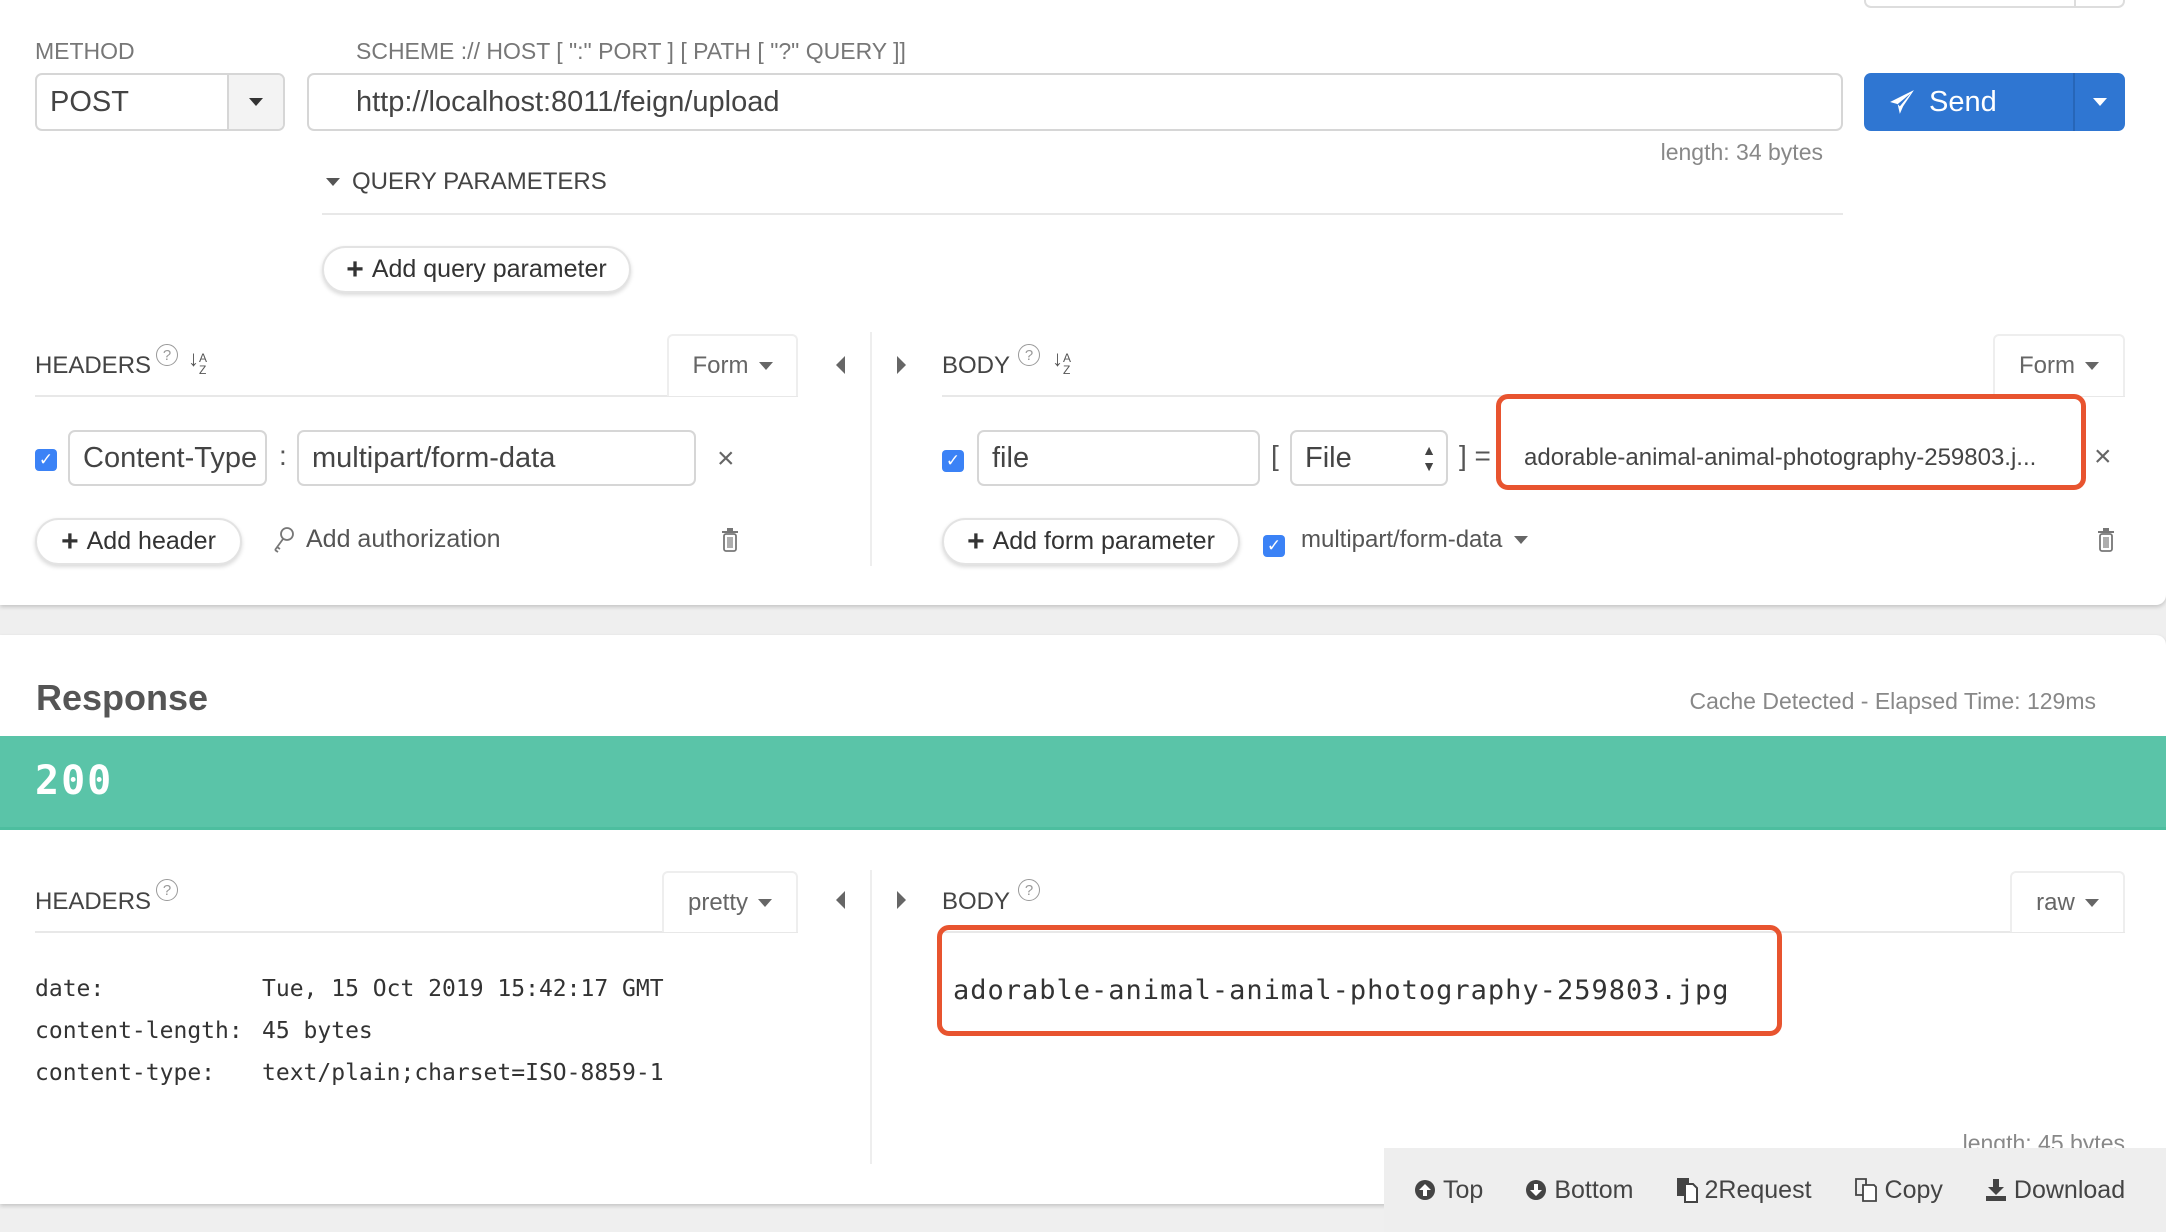  I want to click on download-icon, so click(1995, 1190).